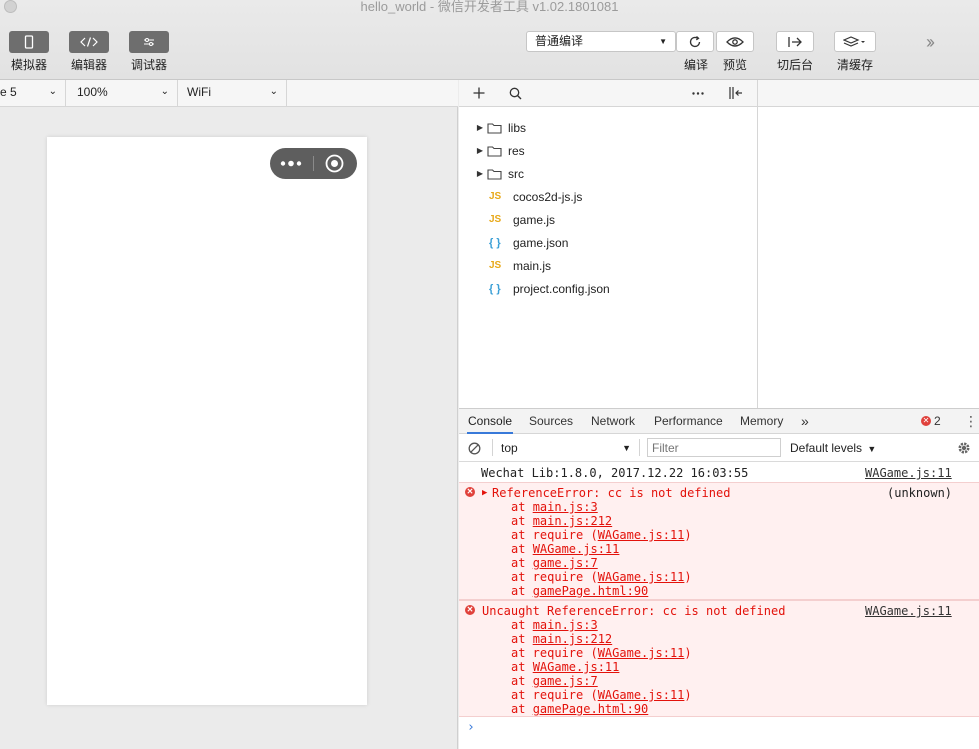 The height and width of the screenshot is (749, 979). I want to click on editor-label: 编辑器, so click(88, 65).